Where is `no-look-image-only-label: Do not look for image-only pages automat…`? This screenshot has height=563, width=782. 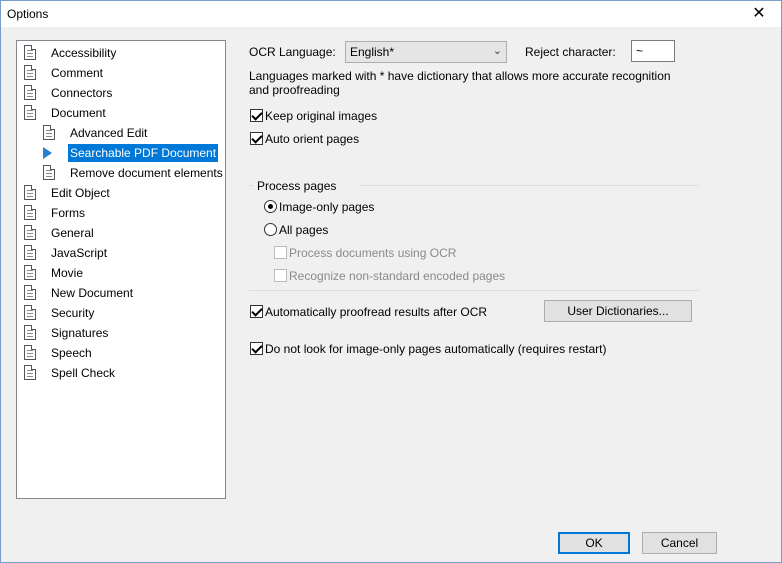
no-look-image-only-label: Do not look for image-only pages automat… is located at coordinates (436, 349).